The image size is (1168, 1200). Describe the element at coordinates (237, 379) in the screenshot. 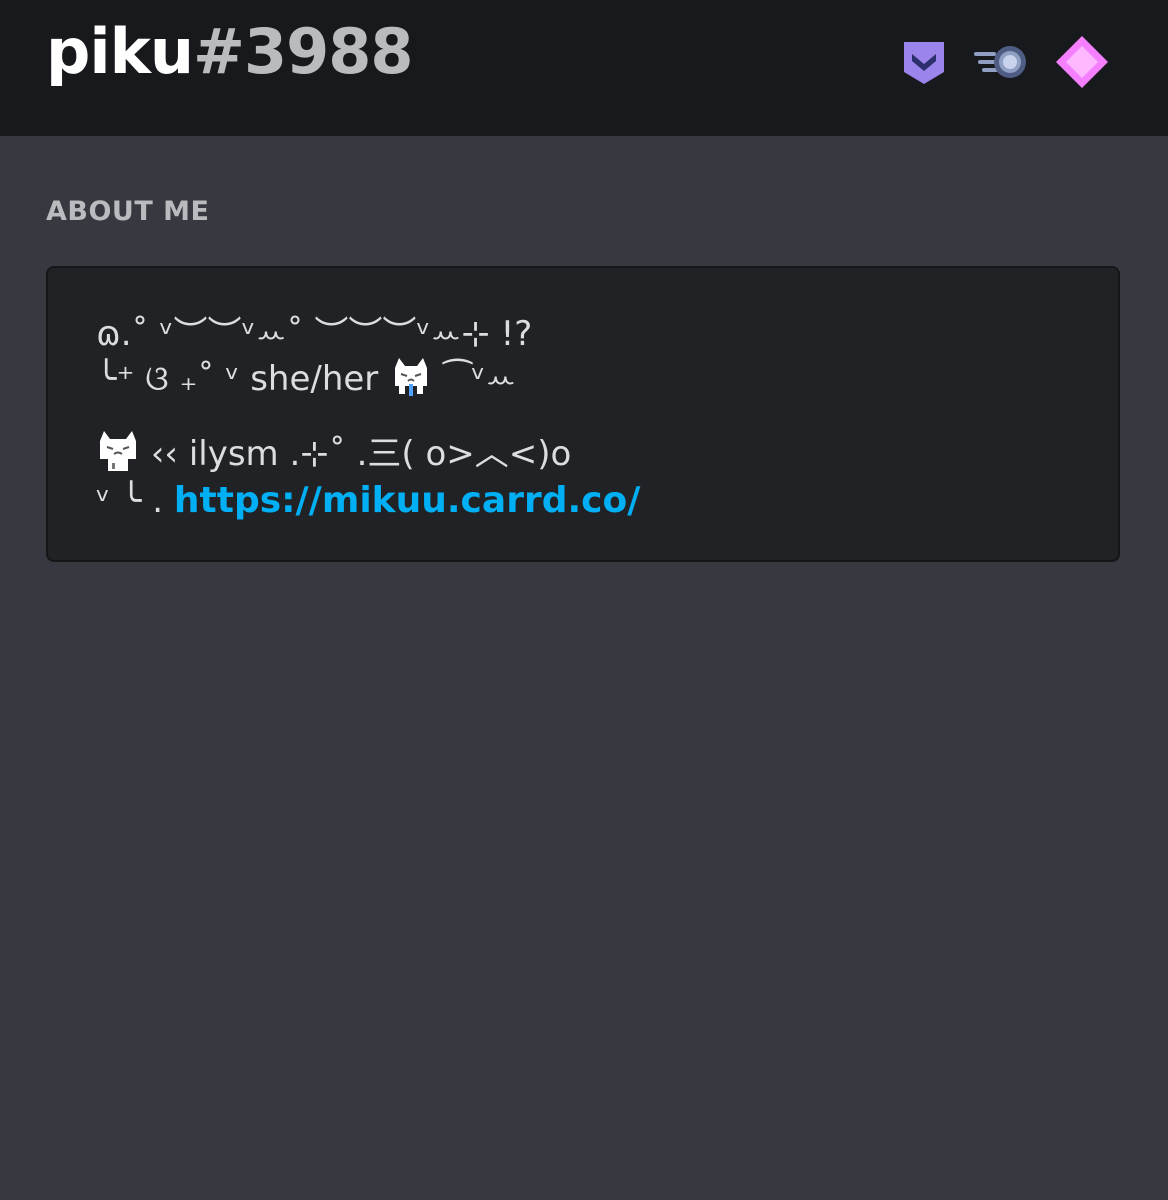

I see `bio-text: ╰⁺ ଓ ₊˚ ᵛ she/her` at that location.